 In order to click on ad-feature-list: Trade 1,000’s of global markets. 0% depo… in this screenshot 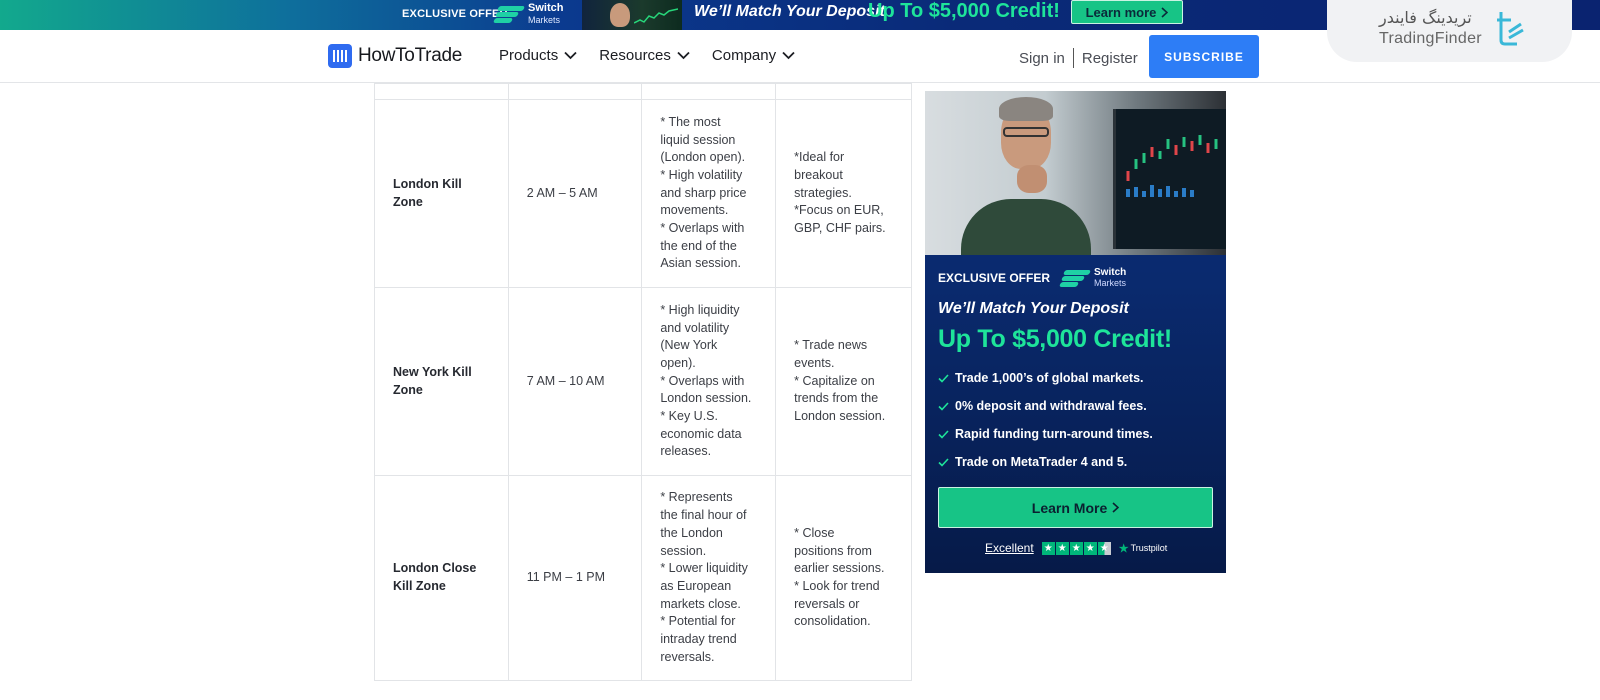, I will do `click(1045, 420)`.